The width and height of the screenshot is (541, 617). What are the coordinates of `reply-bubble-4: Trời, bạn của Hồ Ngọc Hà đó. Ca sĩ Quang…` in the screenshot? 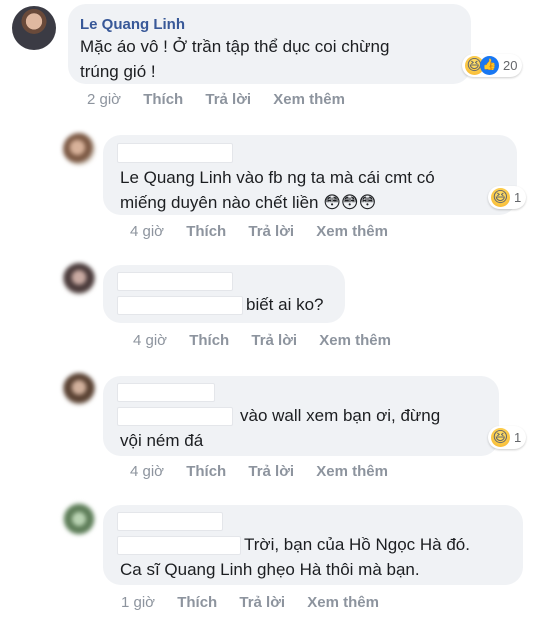 It's located at (313, 545).